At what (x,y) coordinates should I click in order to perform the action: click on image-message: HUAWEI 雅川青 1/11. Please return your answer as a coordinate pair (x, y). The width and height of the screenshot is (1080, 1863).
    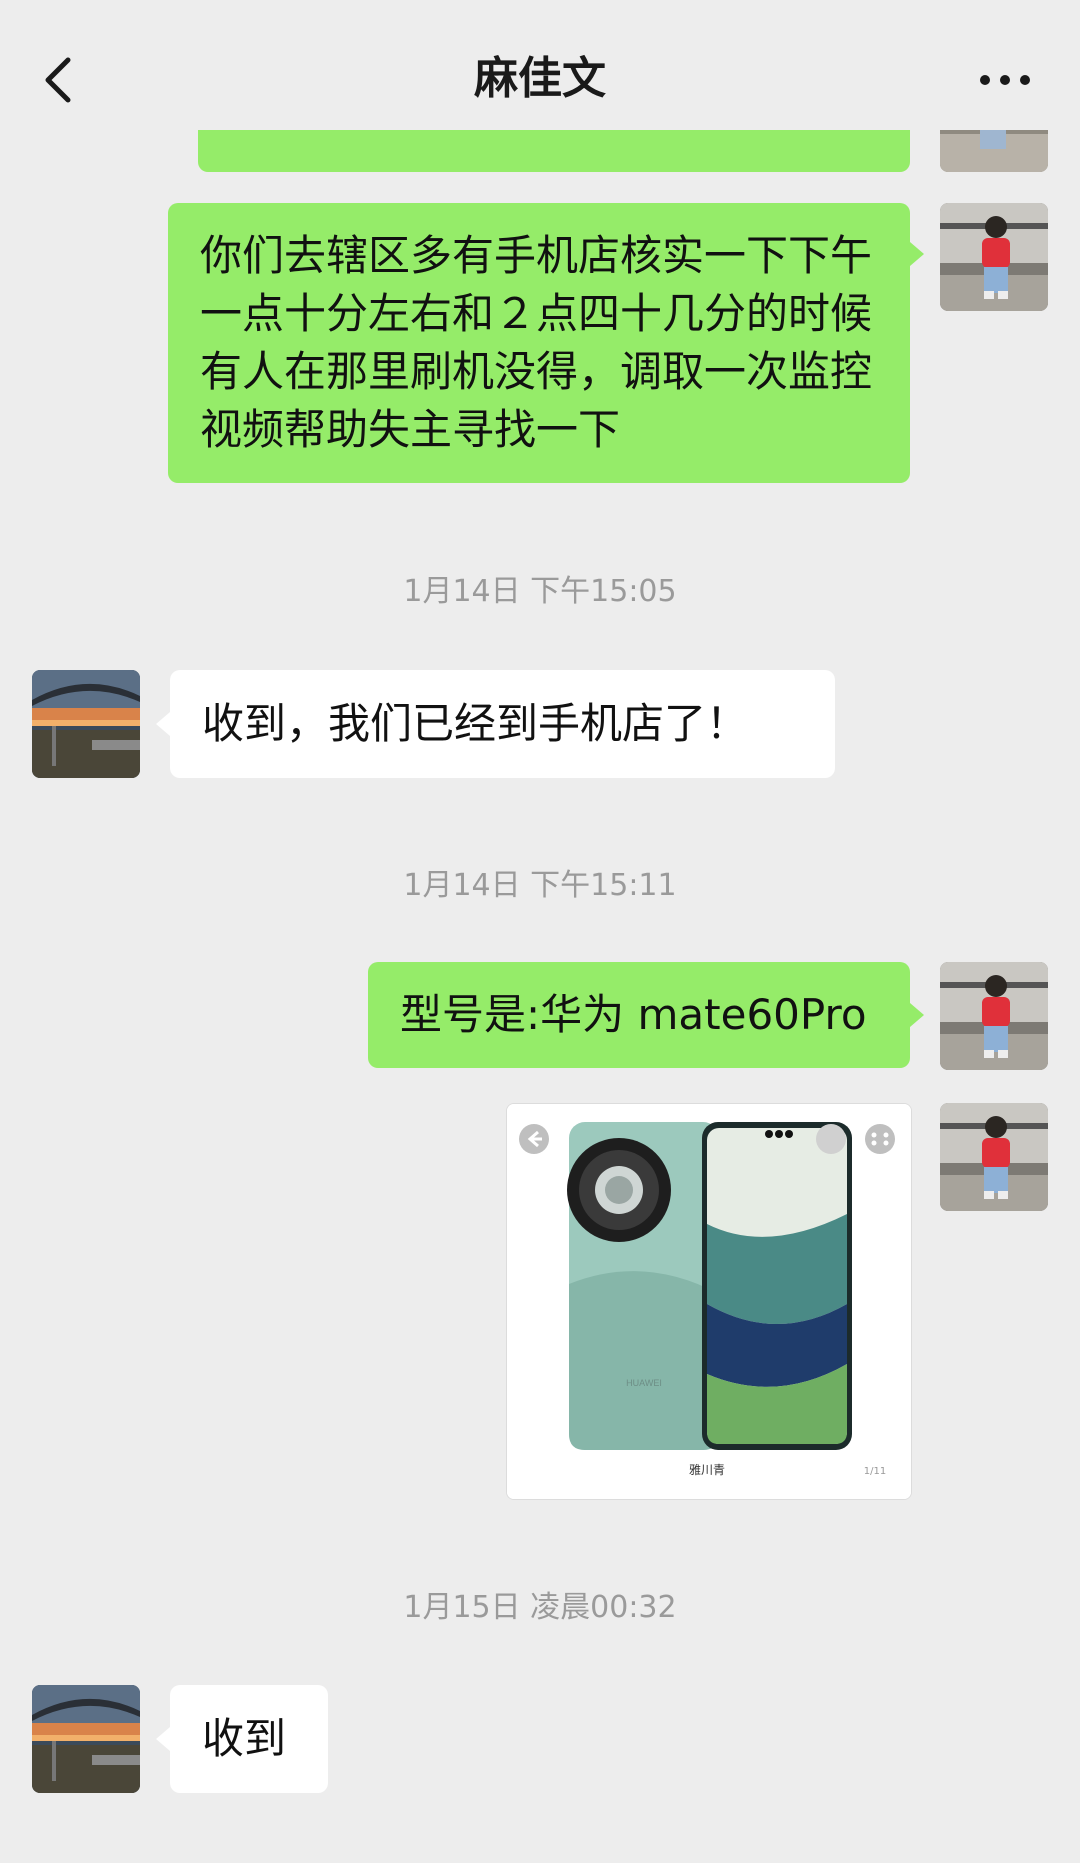
    Looking at the image, I should click on (709, 1301).